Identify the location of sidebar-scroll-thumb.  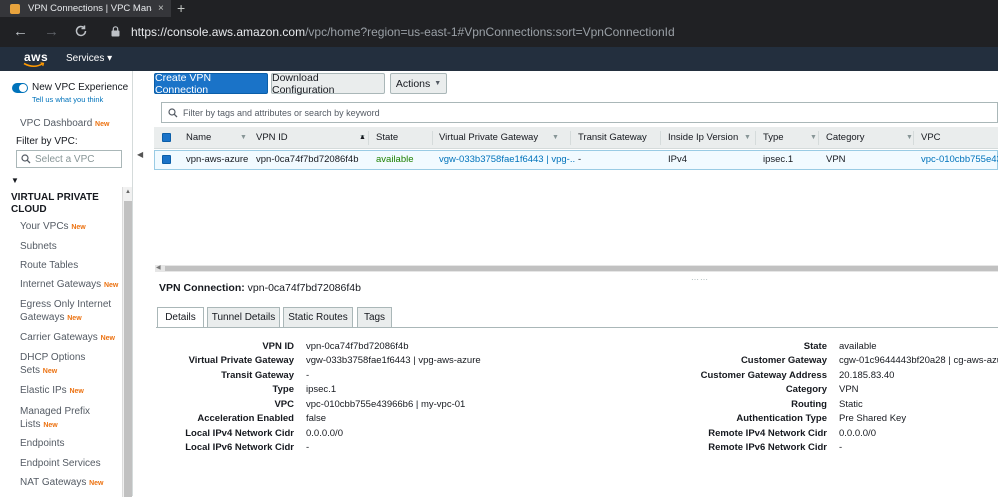
(128, 349).